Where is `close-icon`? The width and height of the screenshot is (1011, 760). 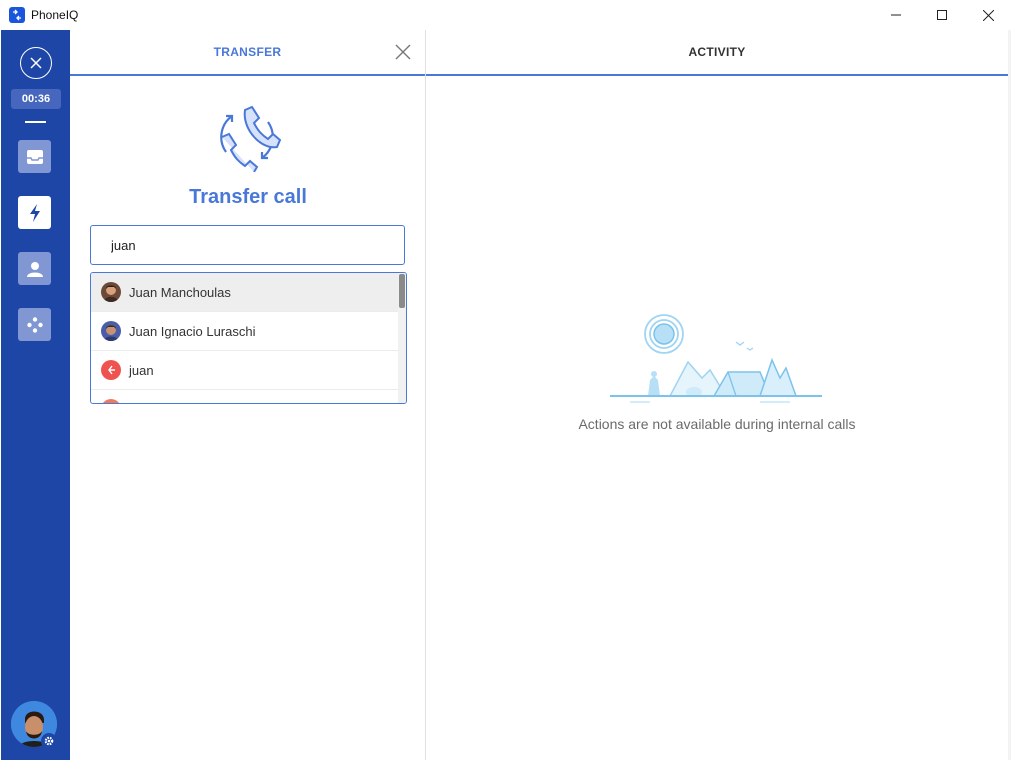 close-icon is located at coordinates (988, 15).